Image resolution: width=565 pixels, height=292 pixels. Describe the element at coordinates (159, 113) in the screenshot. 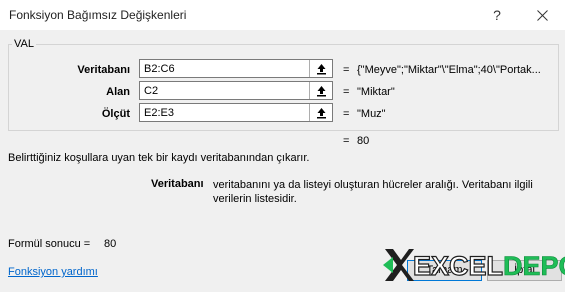

I see `criteria-input-value: E2:E3` at that location.